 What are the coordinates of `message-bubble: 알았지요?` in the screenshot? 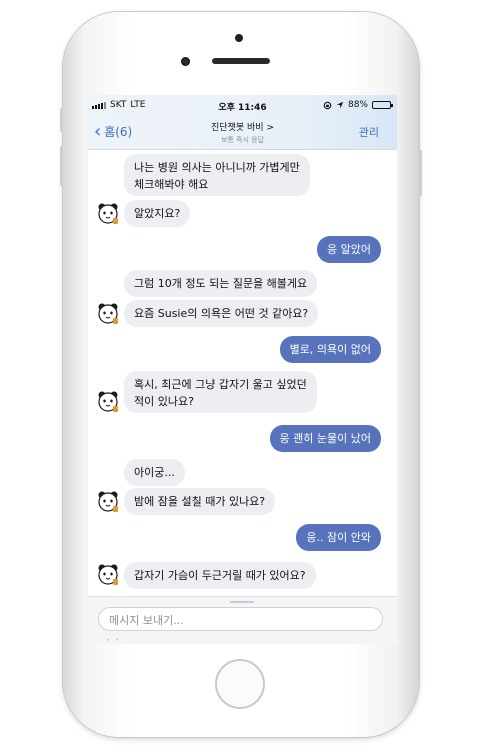 It's located at (157, 213).